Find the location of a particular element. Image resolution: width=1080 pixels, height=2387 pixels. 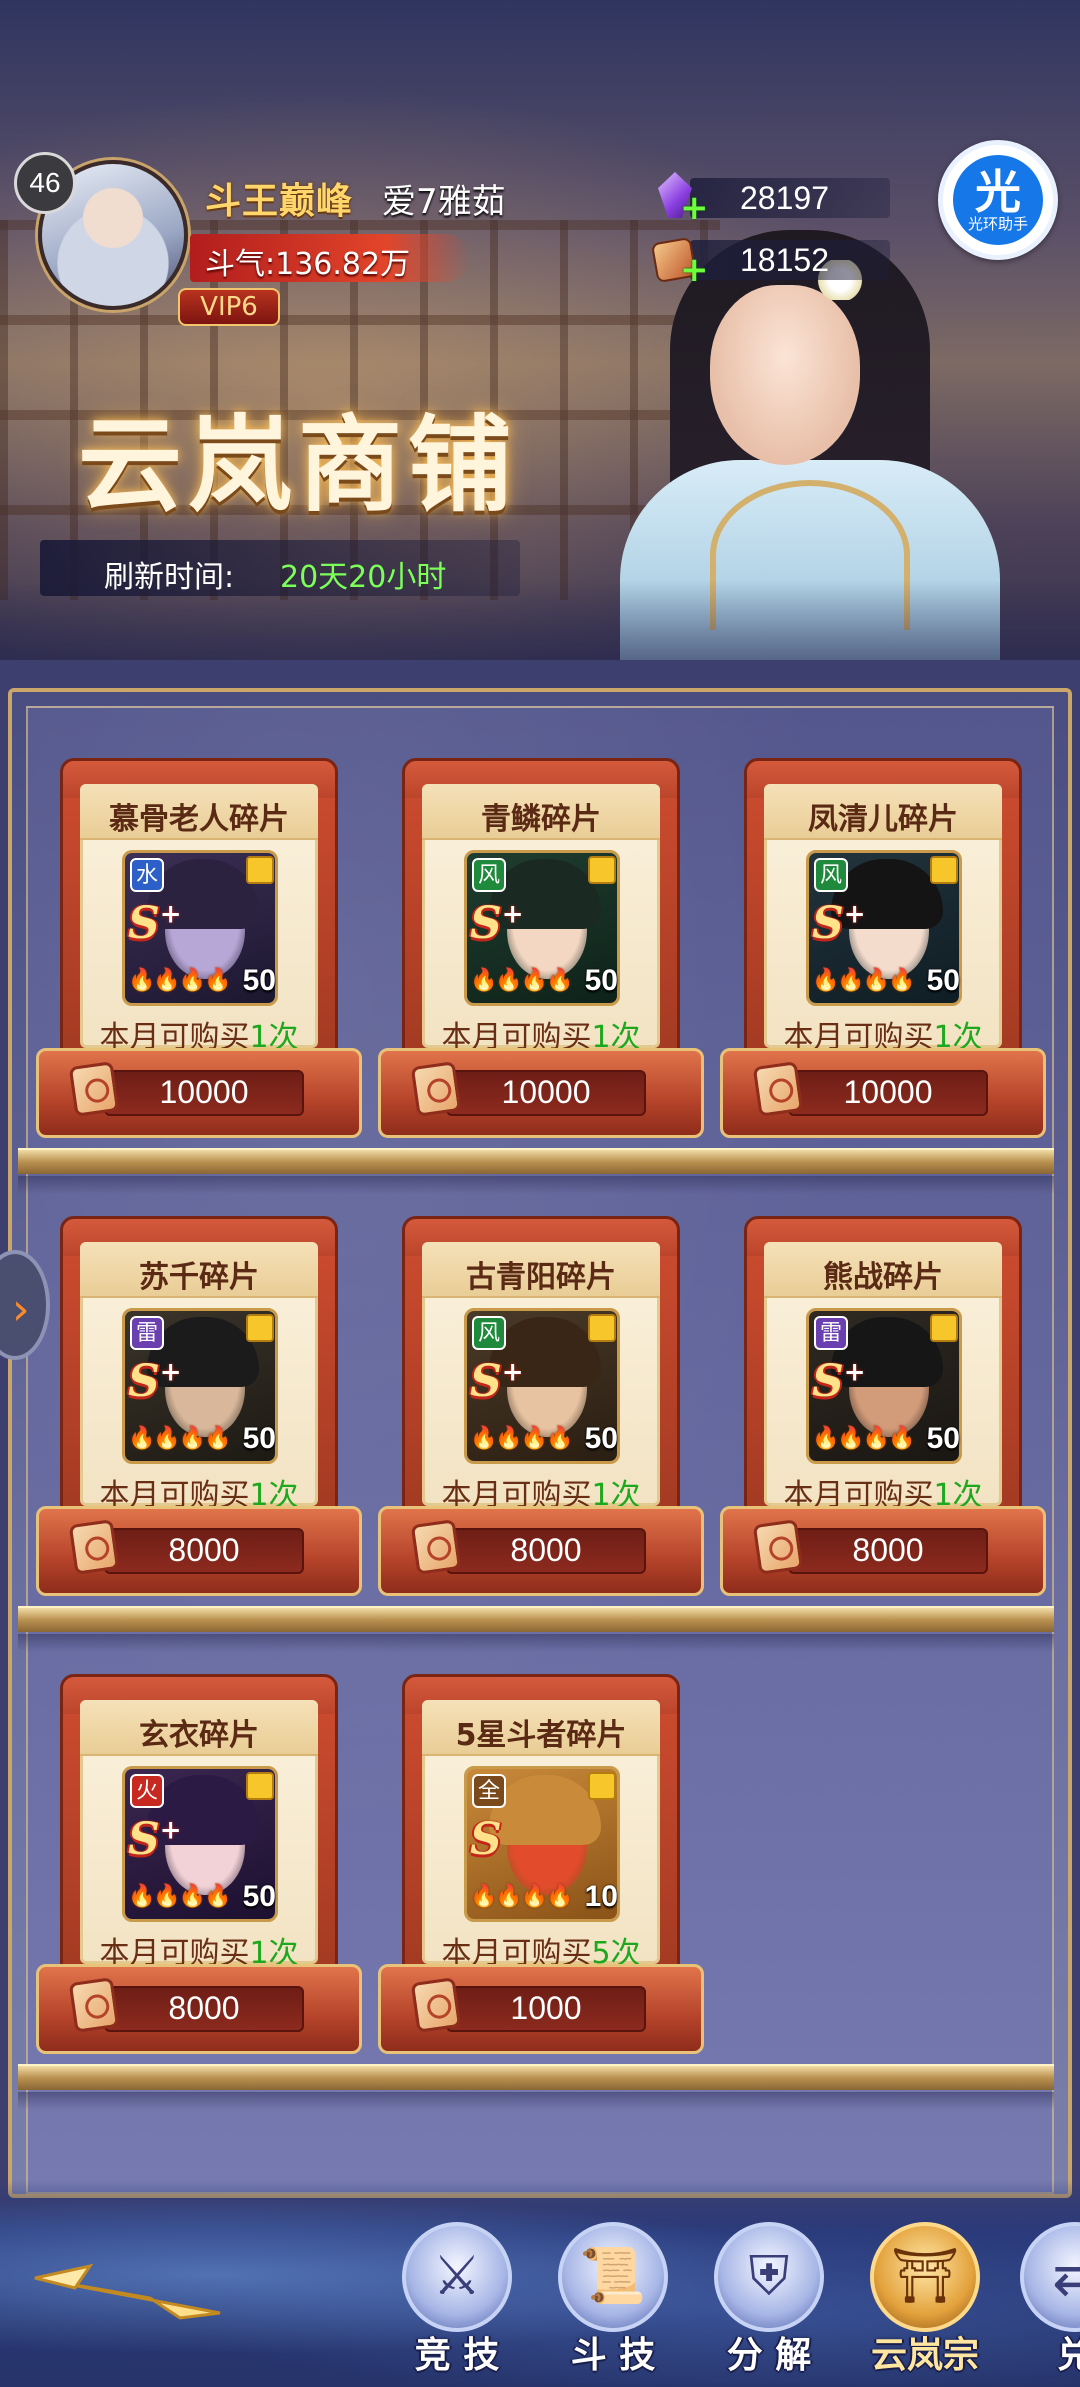

nav-label: 分 解 is located at coordinates (769, 2355).